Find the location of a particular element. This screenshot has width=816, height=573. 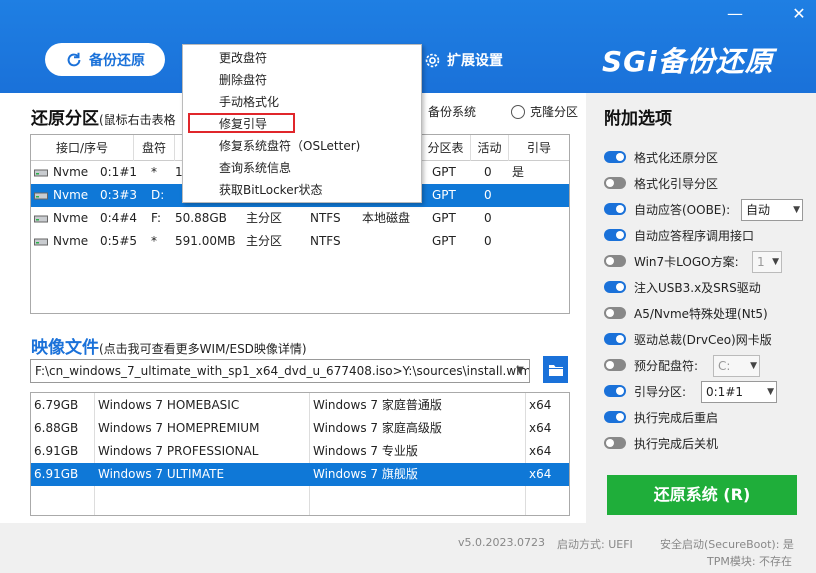

col-header-interface: 接口/序号 is located at coordinates (82, 148).